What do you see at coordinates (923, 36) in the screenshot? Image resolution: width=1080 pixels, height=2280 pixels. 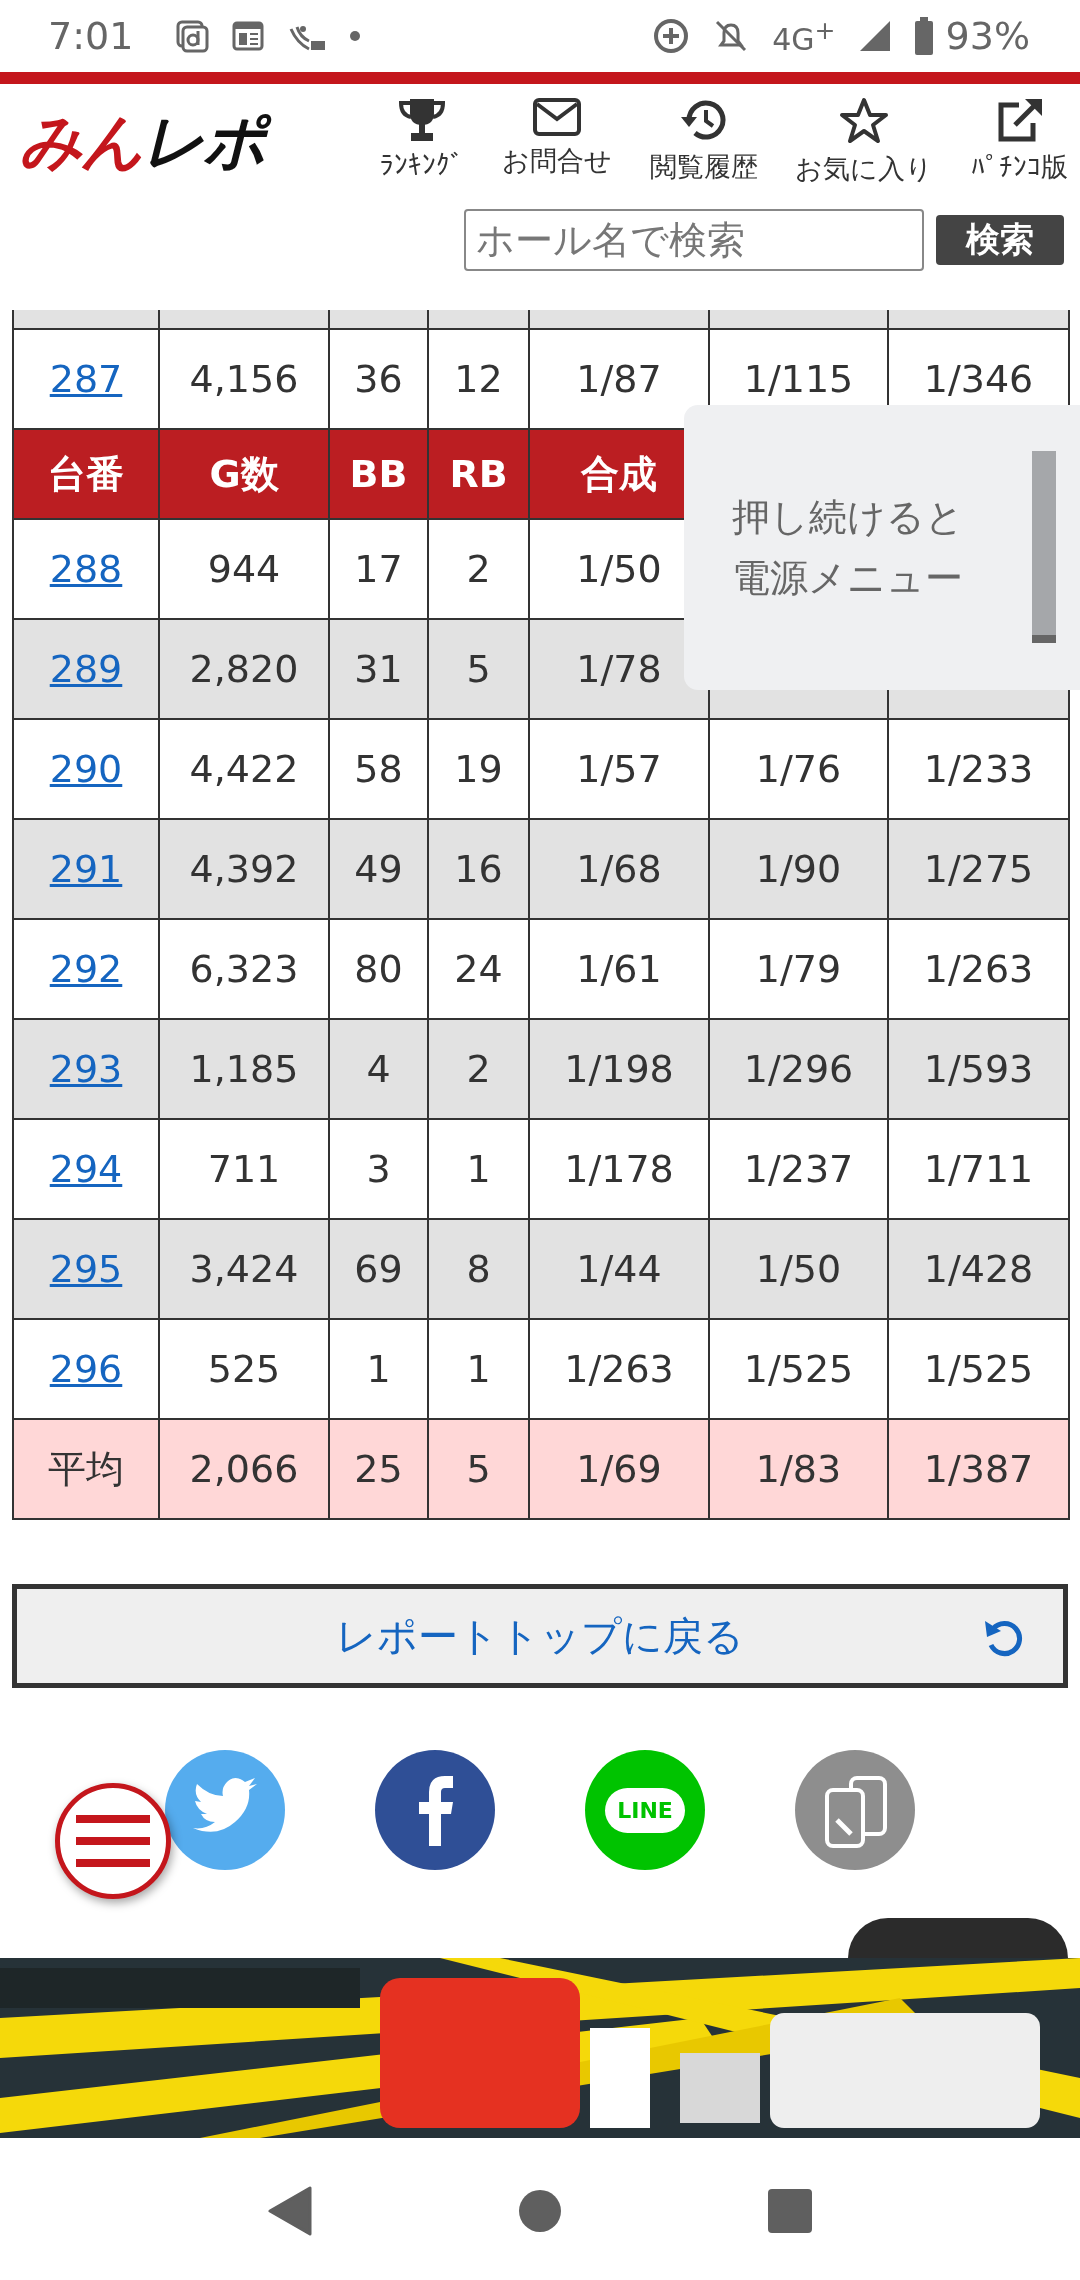 I see `battery-icon` at bounding box center [923, 36].